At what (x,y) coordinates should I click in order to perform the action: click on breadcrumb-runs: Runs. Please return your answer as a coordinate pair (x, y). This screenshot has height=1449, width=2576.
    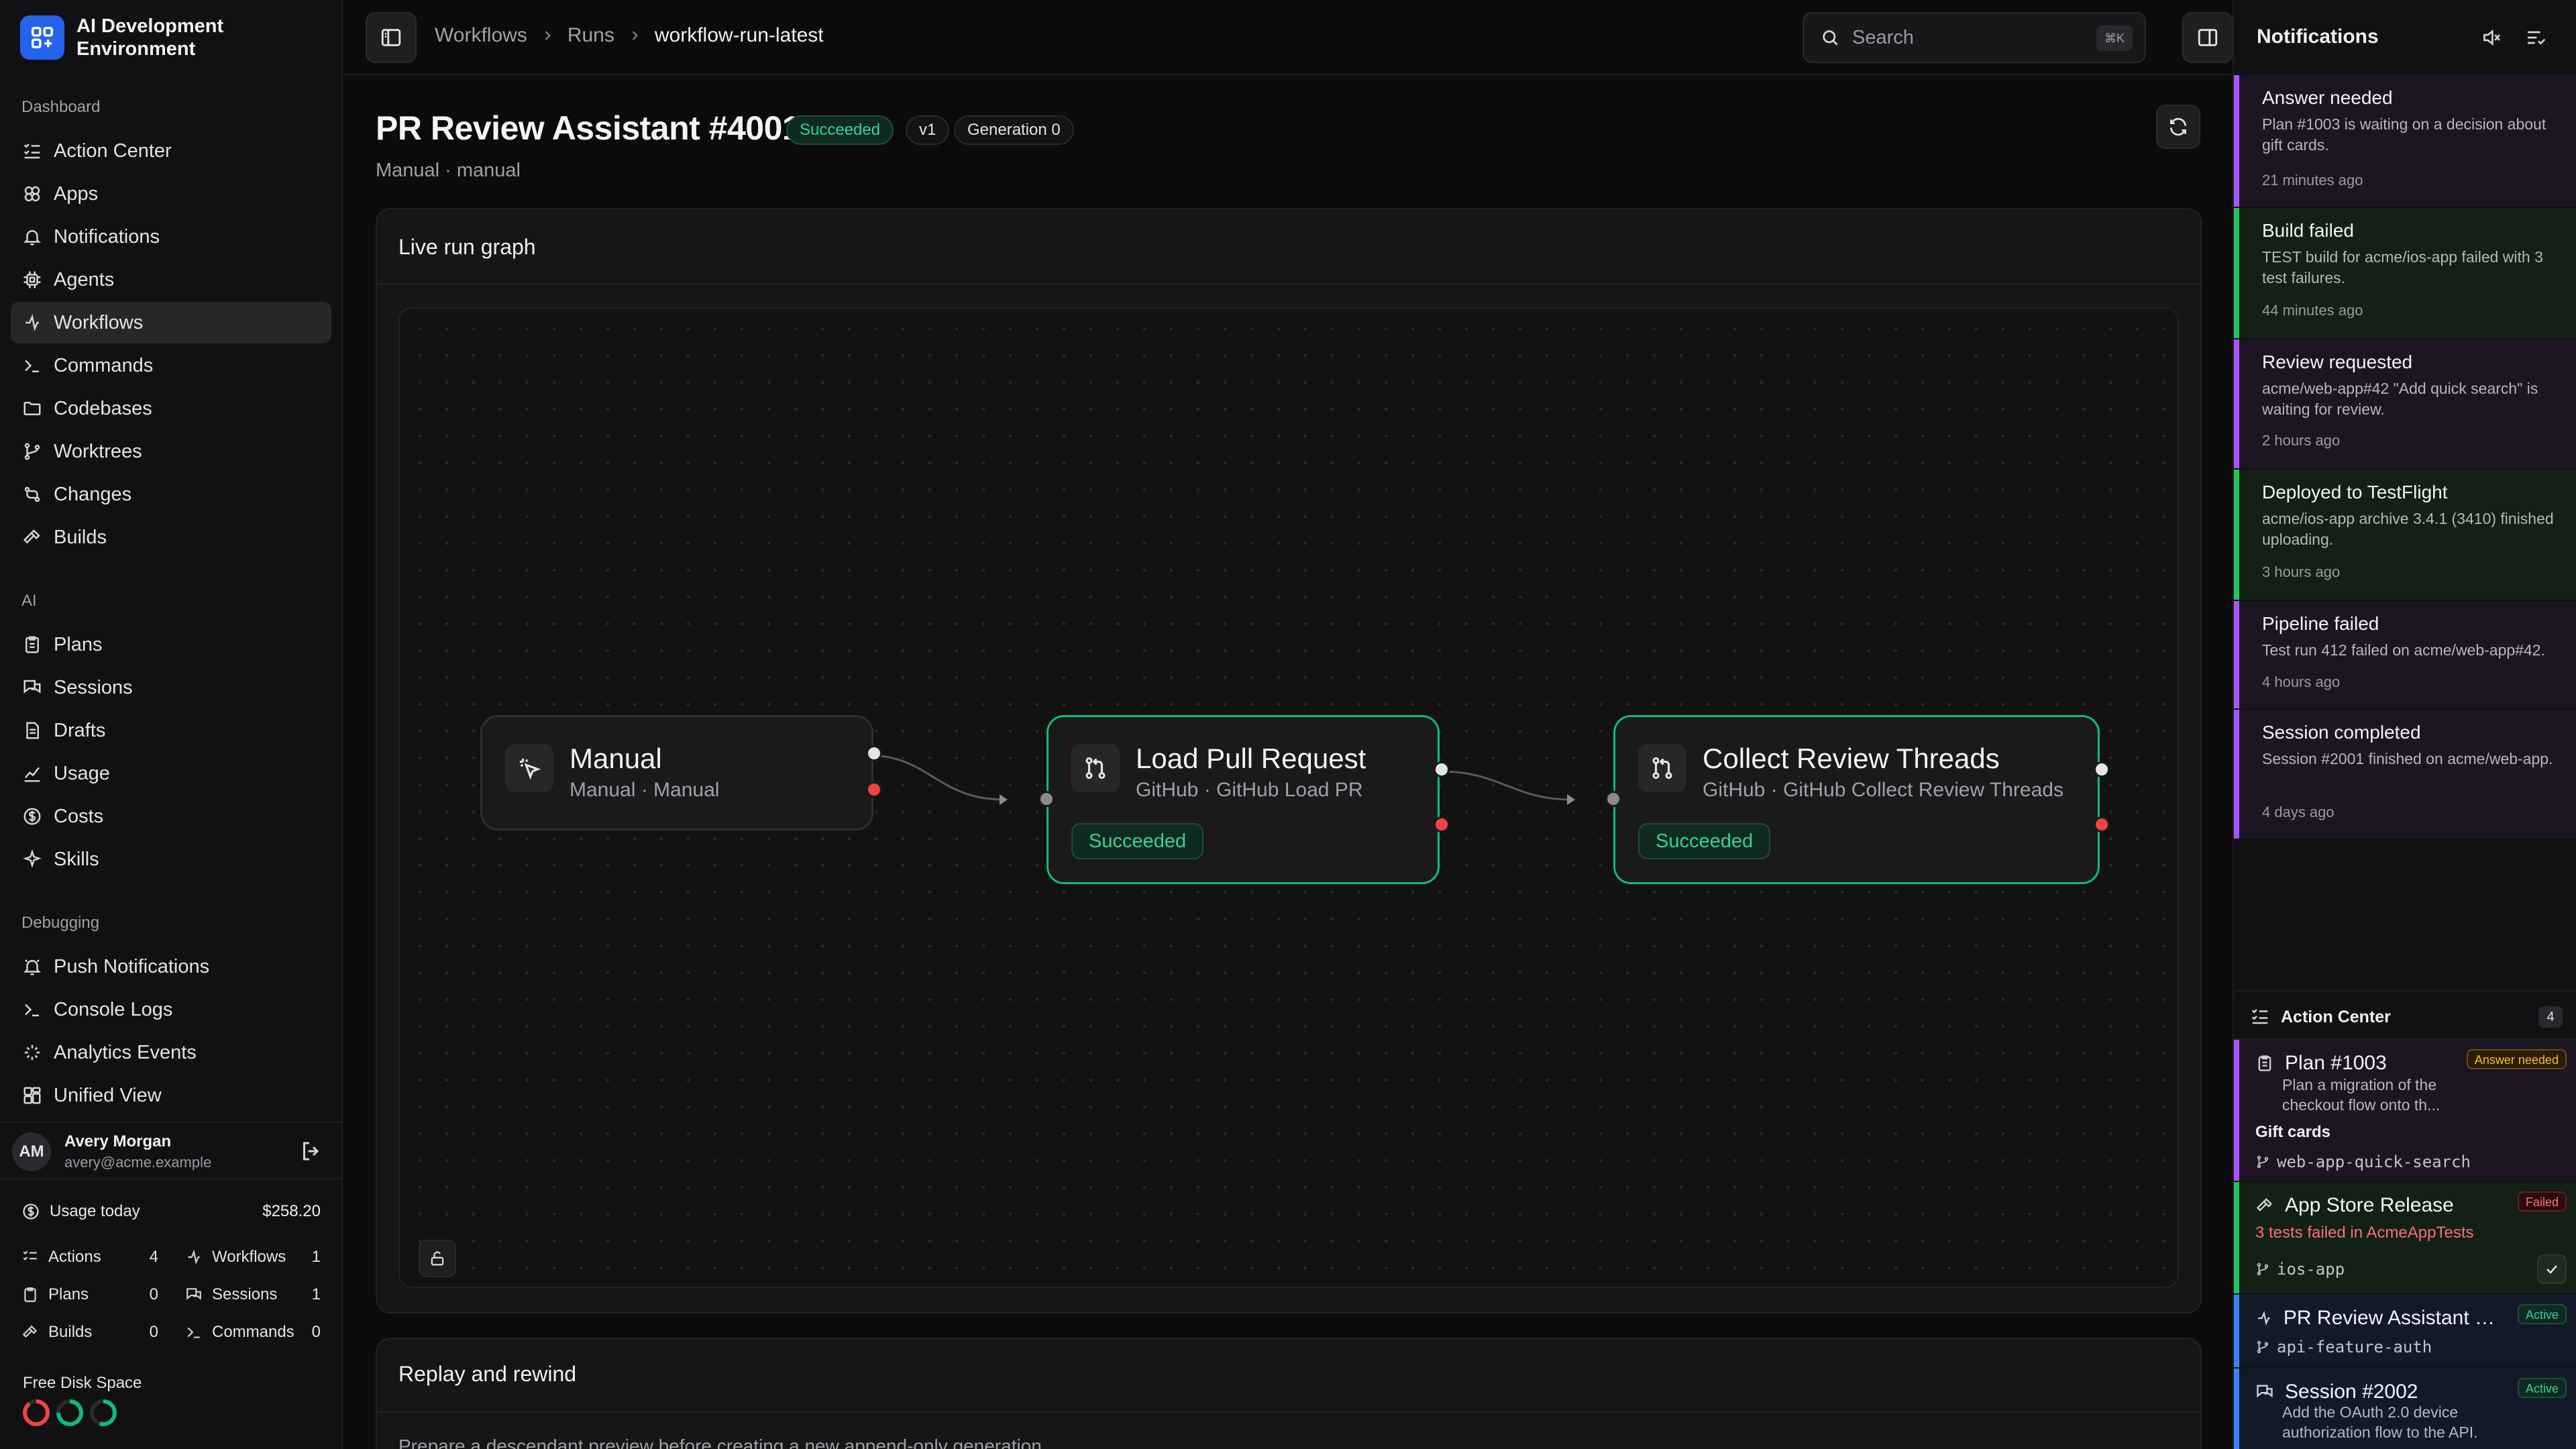
    Looking at the image, I should click on (591, 35).